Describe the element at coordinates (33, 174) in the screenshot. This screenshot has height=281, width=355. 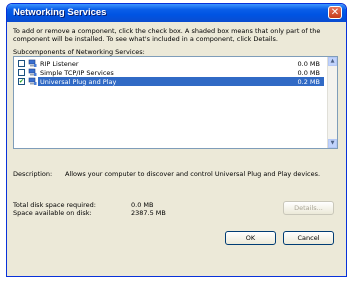
I see `description-label: Description:` at that location.